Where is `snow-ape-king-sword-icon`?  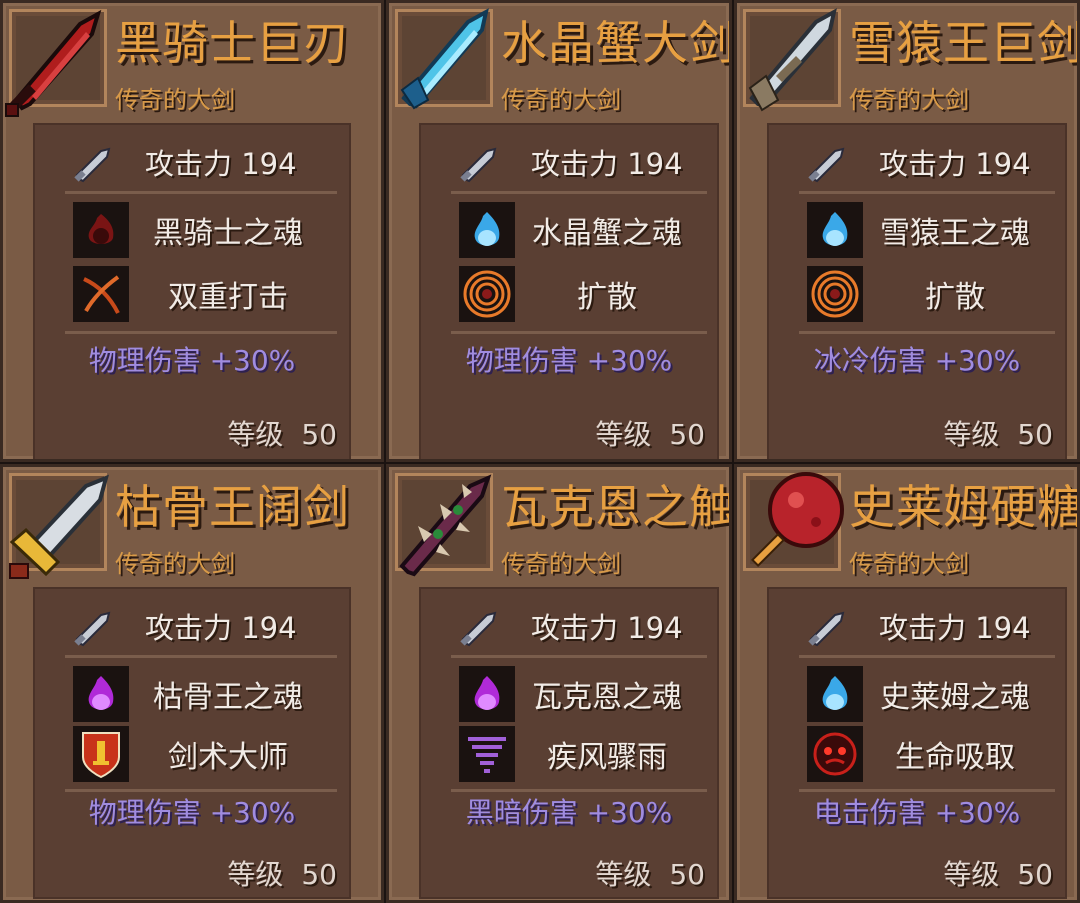 snow-ape-king-sword-icon is located at coordinates (792, 60).